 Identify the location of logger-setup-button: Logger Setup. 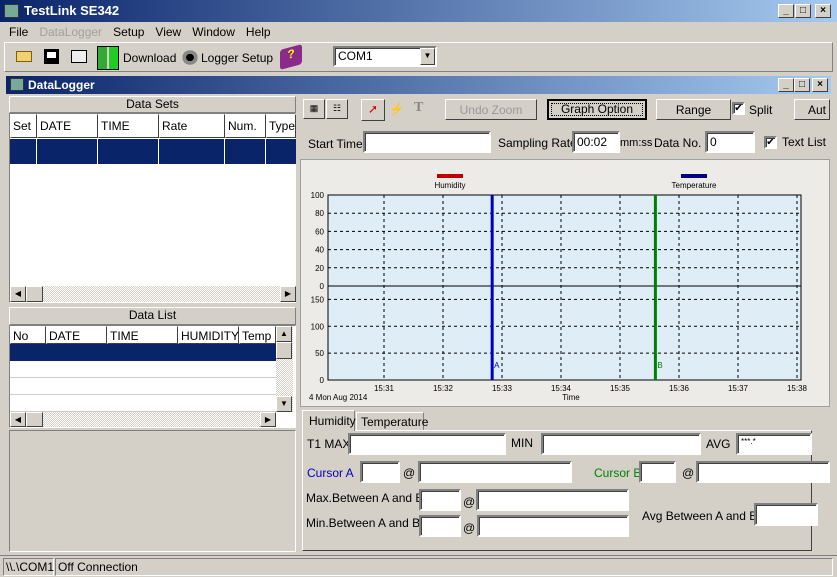
(237, 58).